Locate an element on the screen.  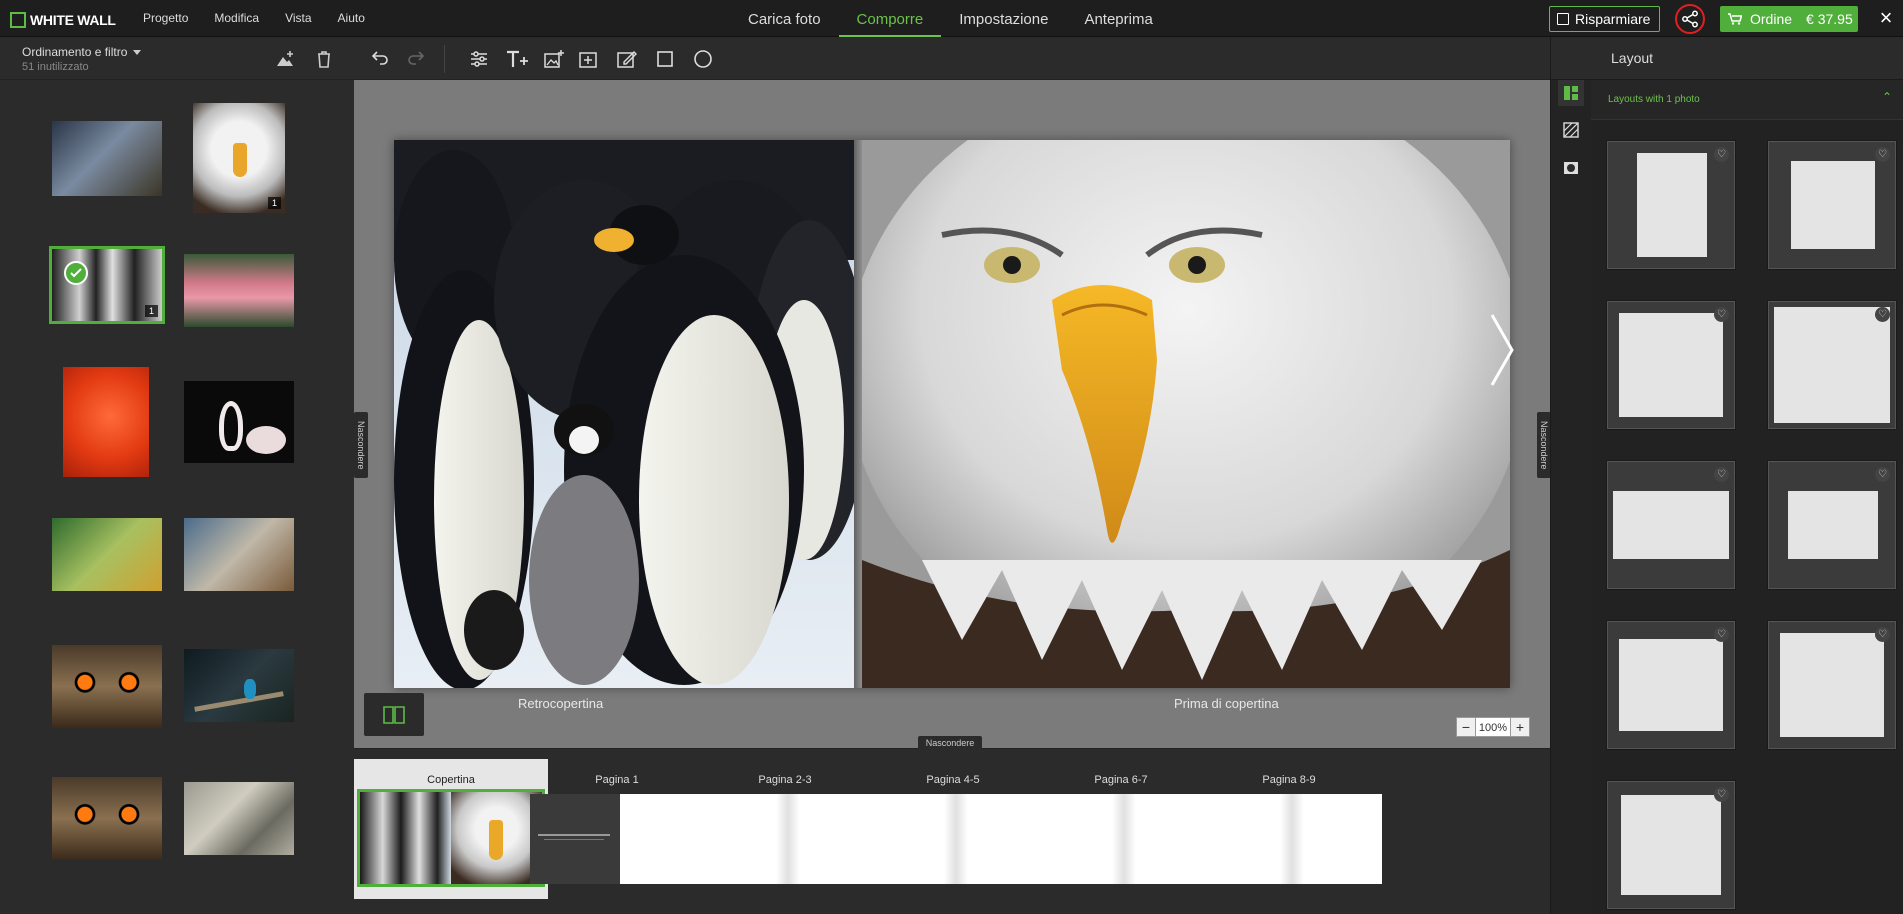
eagle-beak-shape is located at coordinates (496, 840).